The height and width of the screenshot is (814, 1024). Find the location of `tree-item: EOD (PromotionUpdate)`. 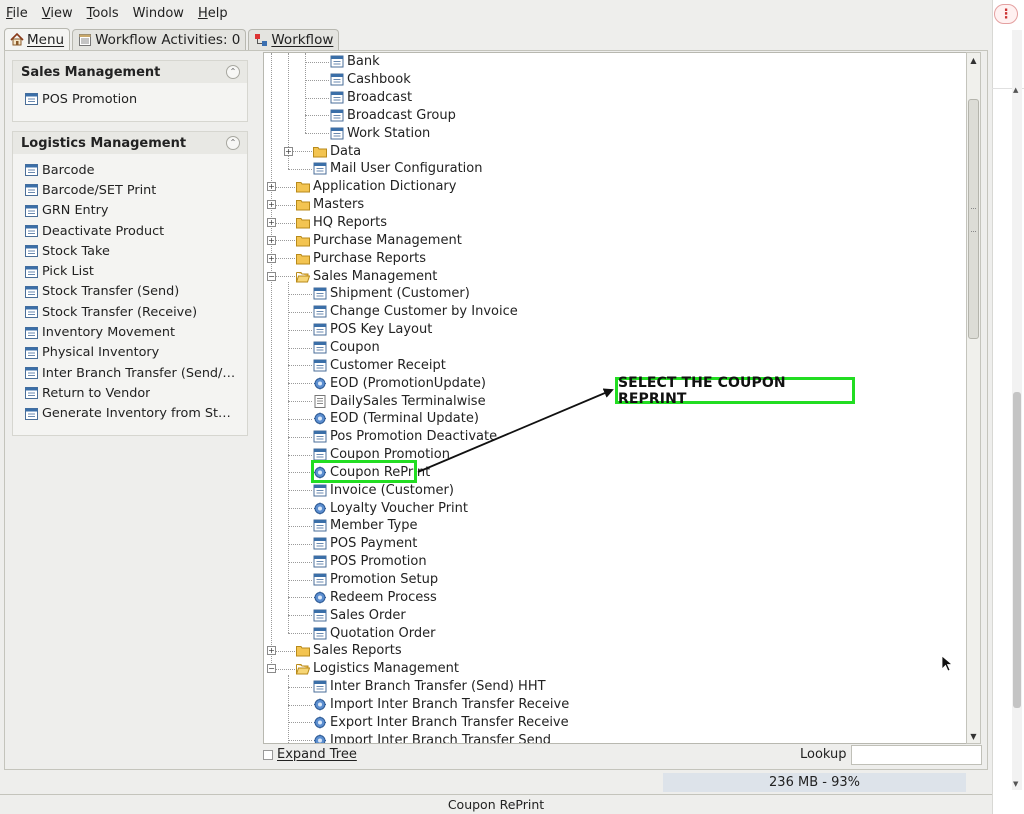

tree-item: EOD (PromotionUpdate) is located at coordinates (399, 383).